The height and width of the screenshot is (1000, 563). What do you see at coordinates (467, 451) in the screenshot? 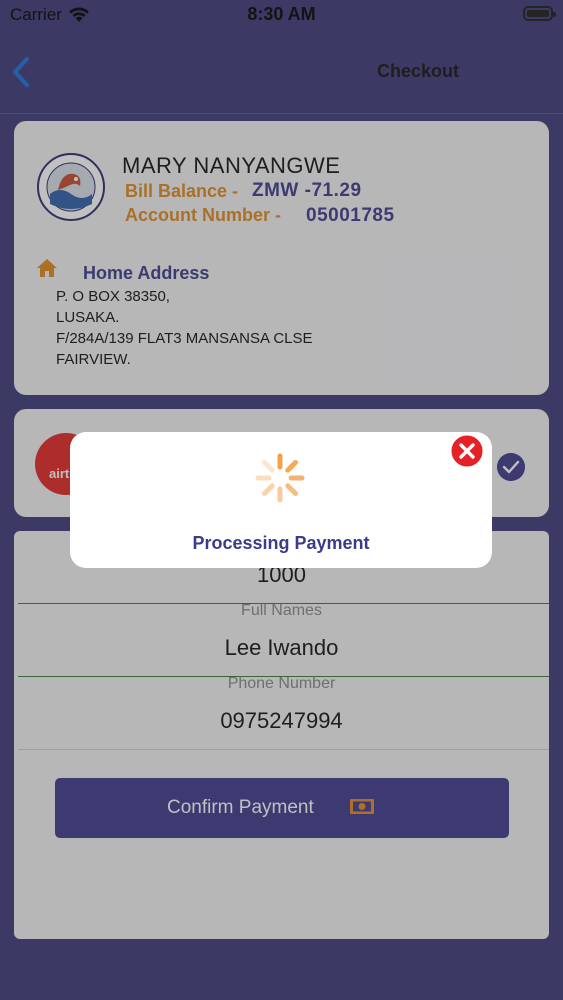
I see `close-icon` at bounding box center [467, 451].